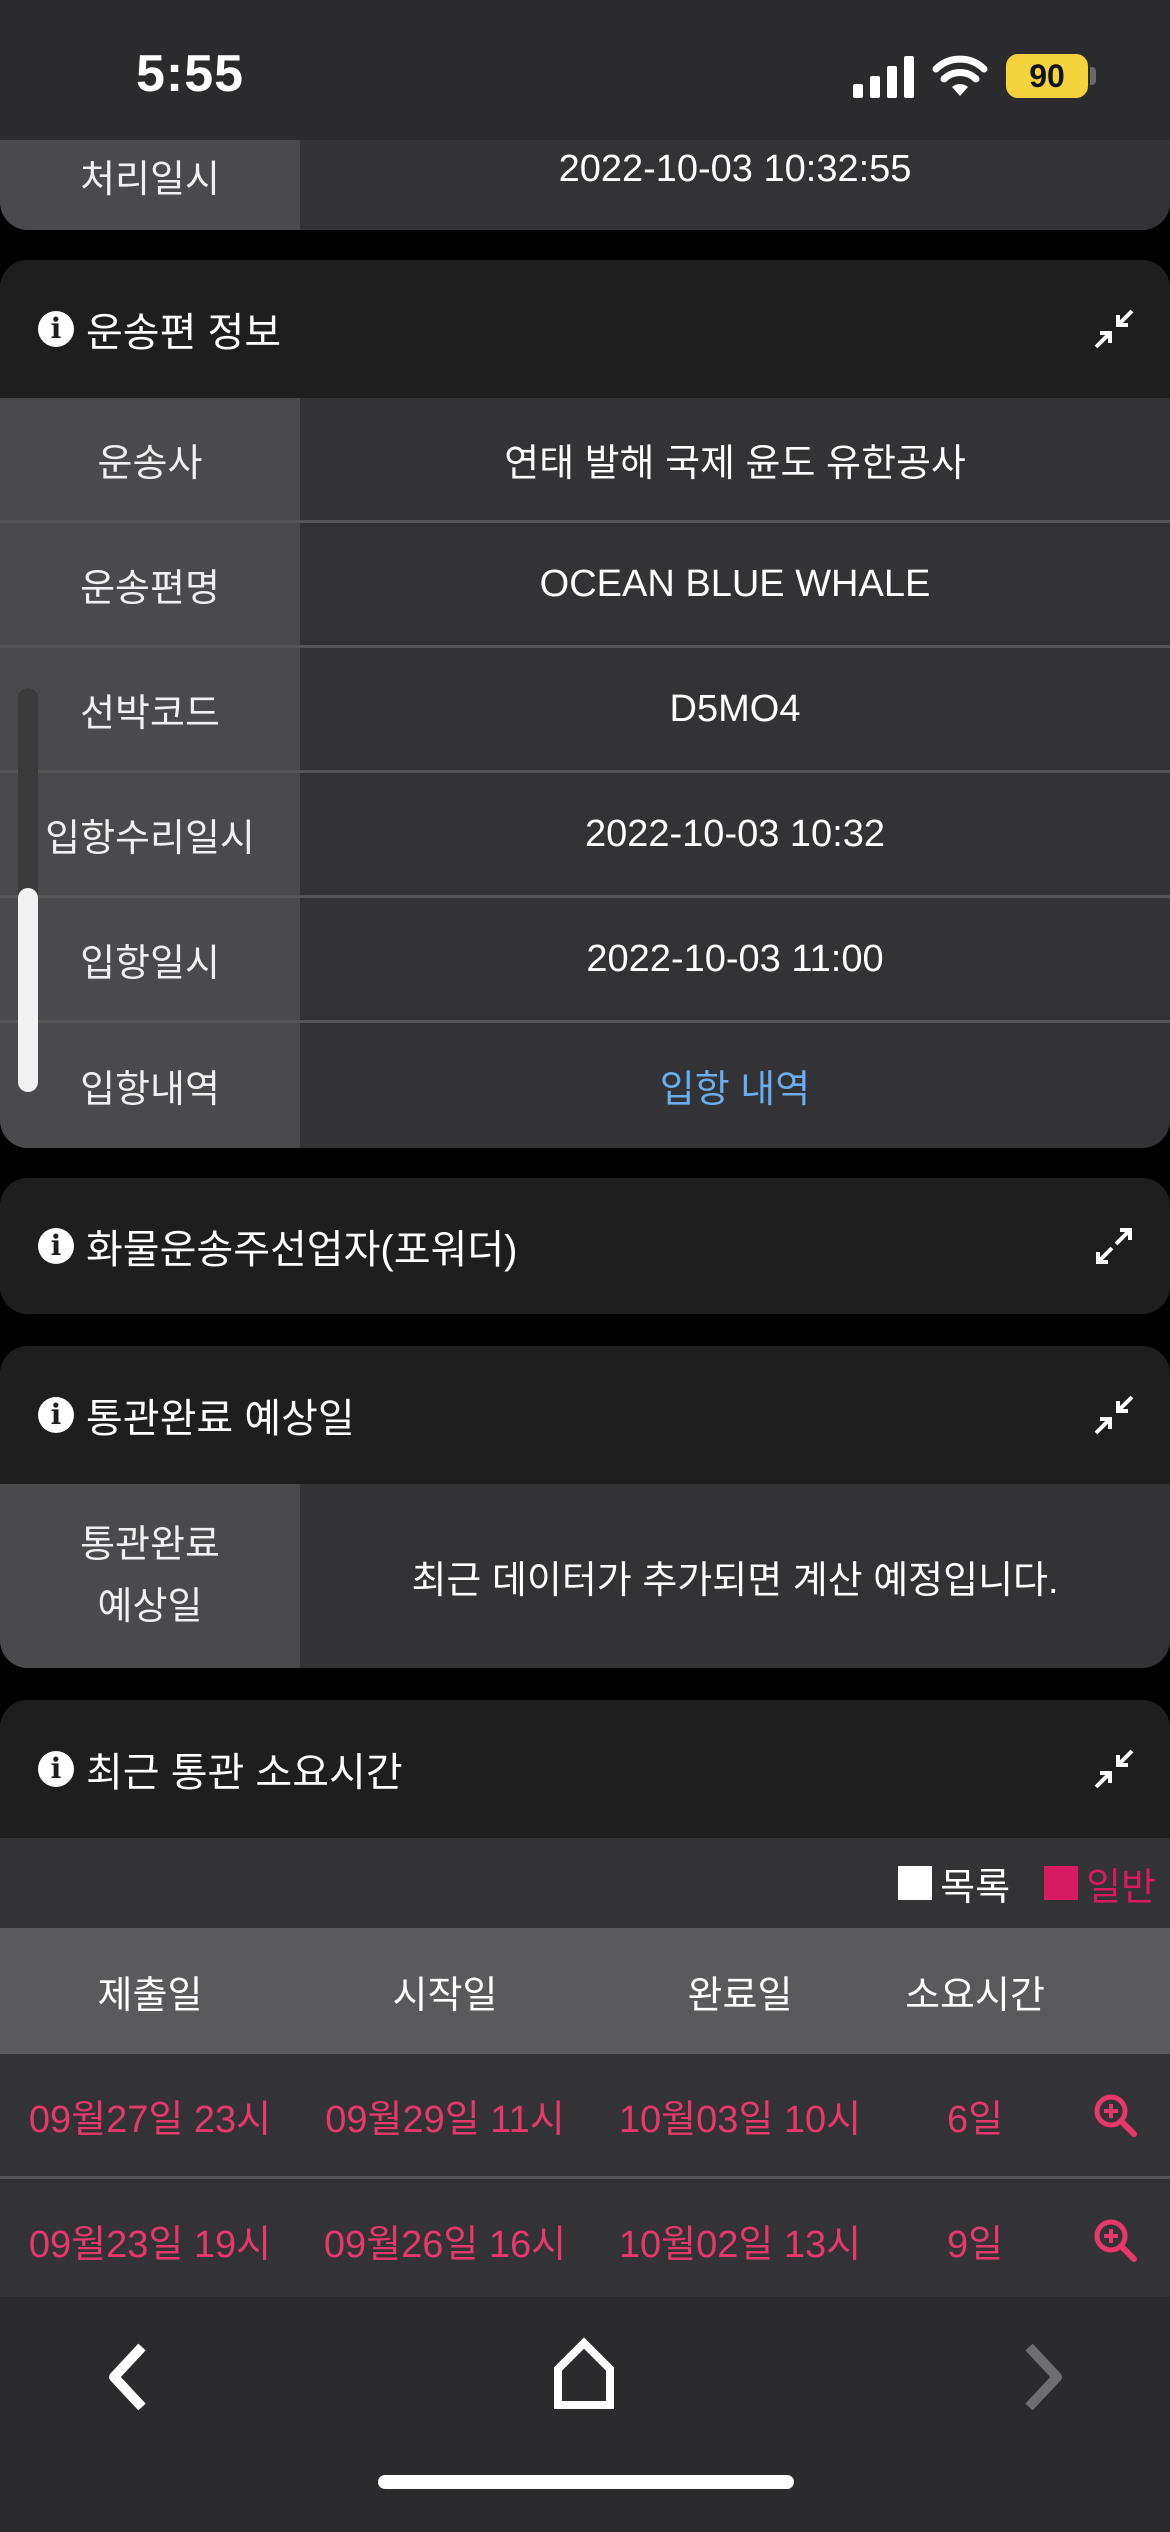  What do you see at coordinates (585, 329) in the screenshot?
I see `card-header: i 운송편 정보` at bounding box center [585, 329].